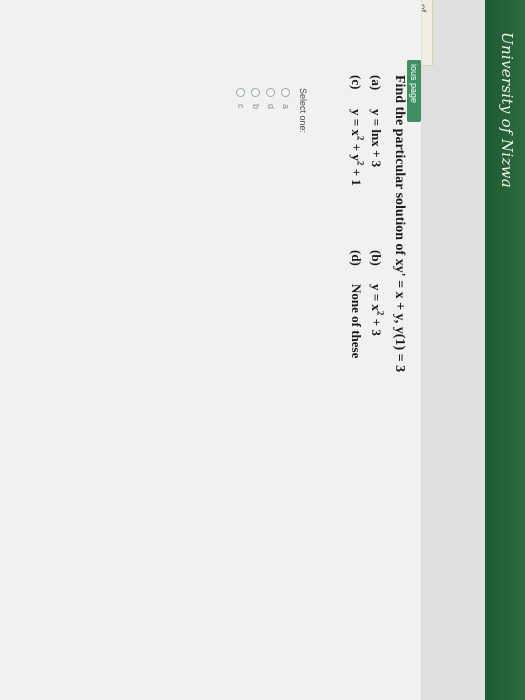  What do you see at coordinates (241, 106) in the screenshot?
I see `answer-option-c-label: c` at bounding box center [241, 106].